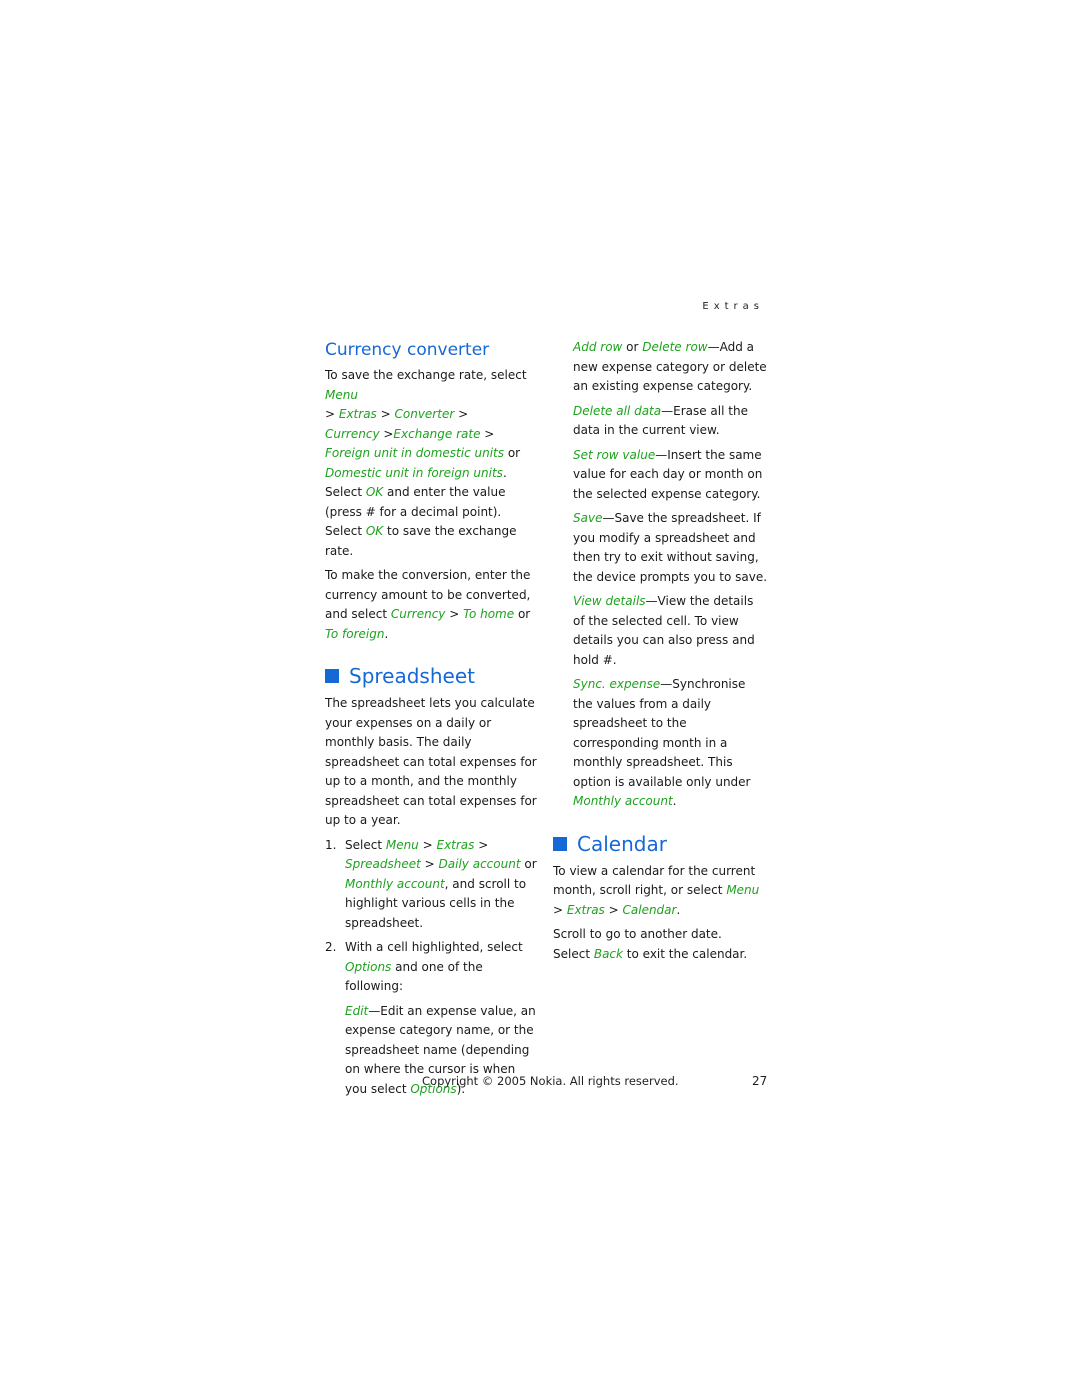 Image resolution: width=1080 pixels, height=1397 pixels. I want to click on option-term: Save, so click(588, 518).